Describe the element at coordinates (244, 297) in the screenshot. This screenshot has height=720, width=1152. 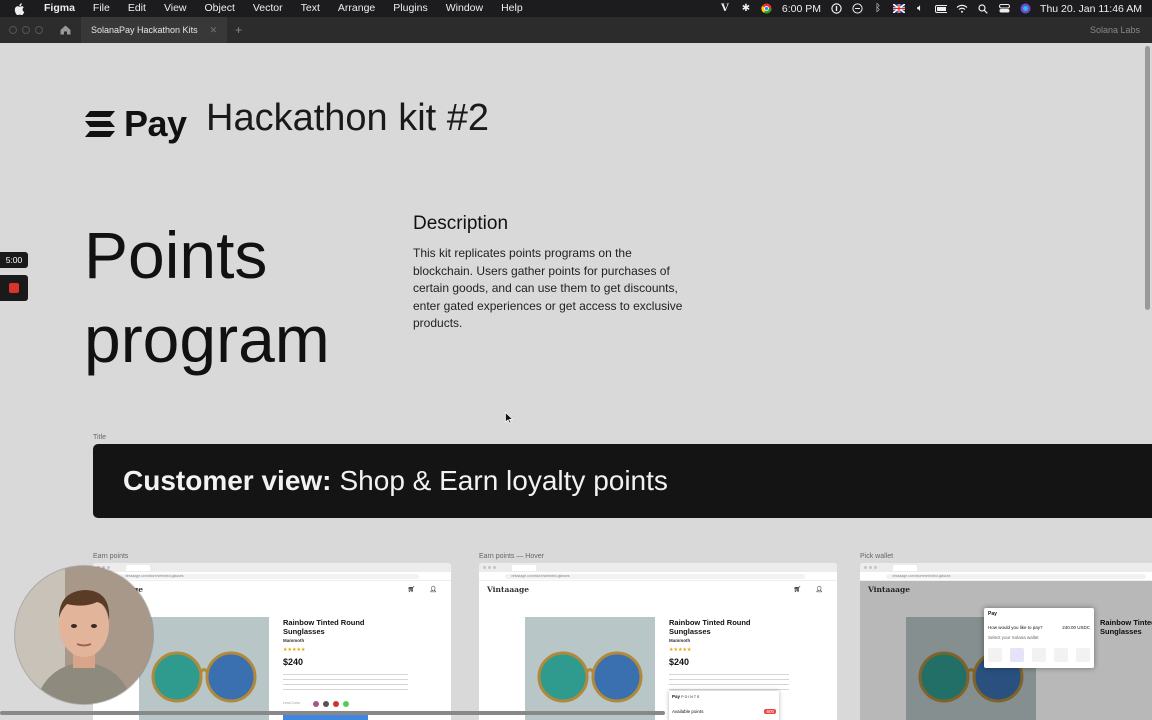
I see `big-title: Points program` at that location.